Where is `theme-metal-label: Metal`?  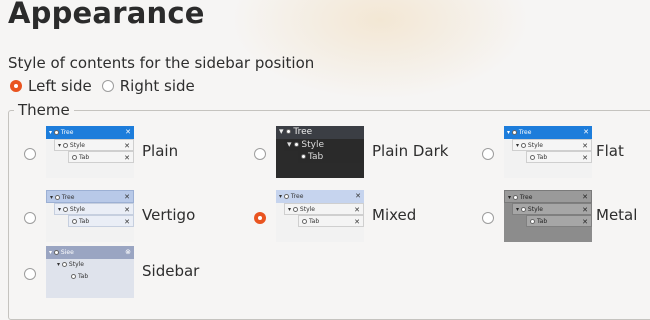 theme-metal-label: Metal is located at coordinates (617, 215).